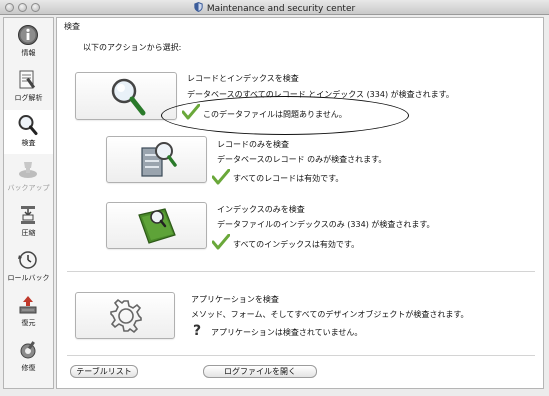  What do you see at coordinates (28, 350) in the screenshot?
I see `repair-icon` at bounding box center [28, 350].